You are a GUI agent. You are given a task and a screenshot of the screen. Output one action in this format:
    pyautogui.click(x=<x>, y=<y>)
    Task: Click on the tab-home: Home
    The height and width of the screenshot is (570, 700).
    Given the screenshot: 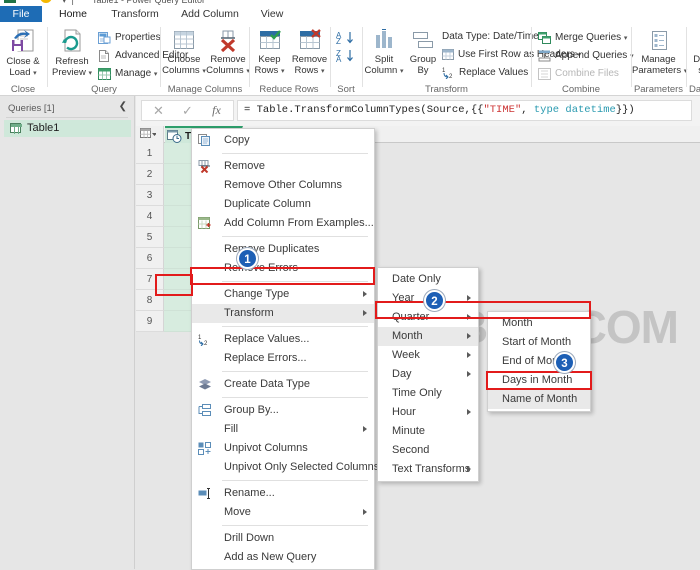 What is the action you would take?
    pyautogui.click(x=73, y=14)
    